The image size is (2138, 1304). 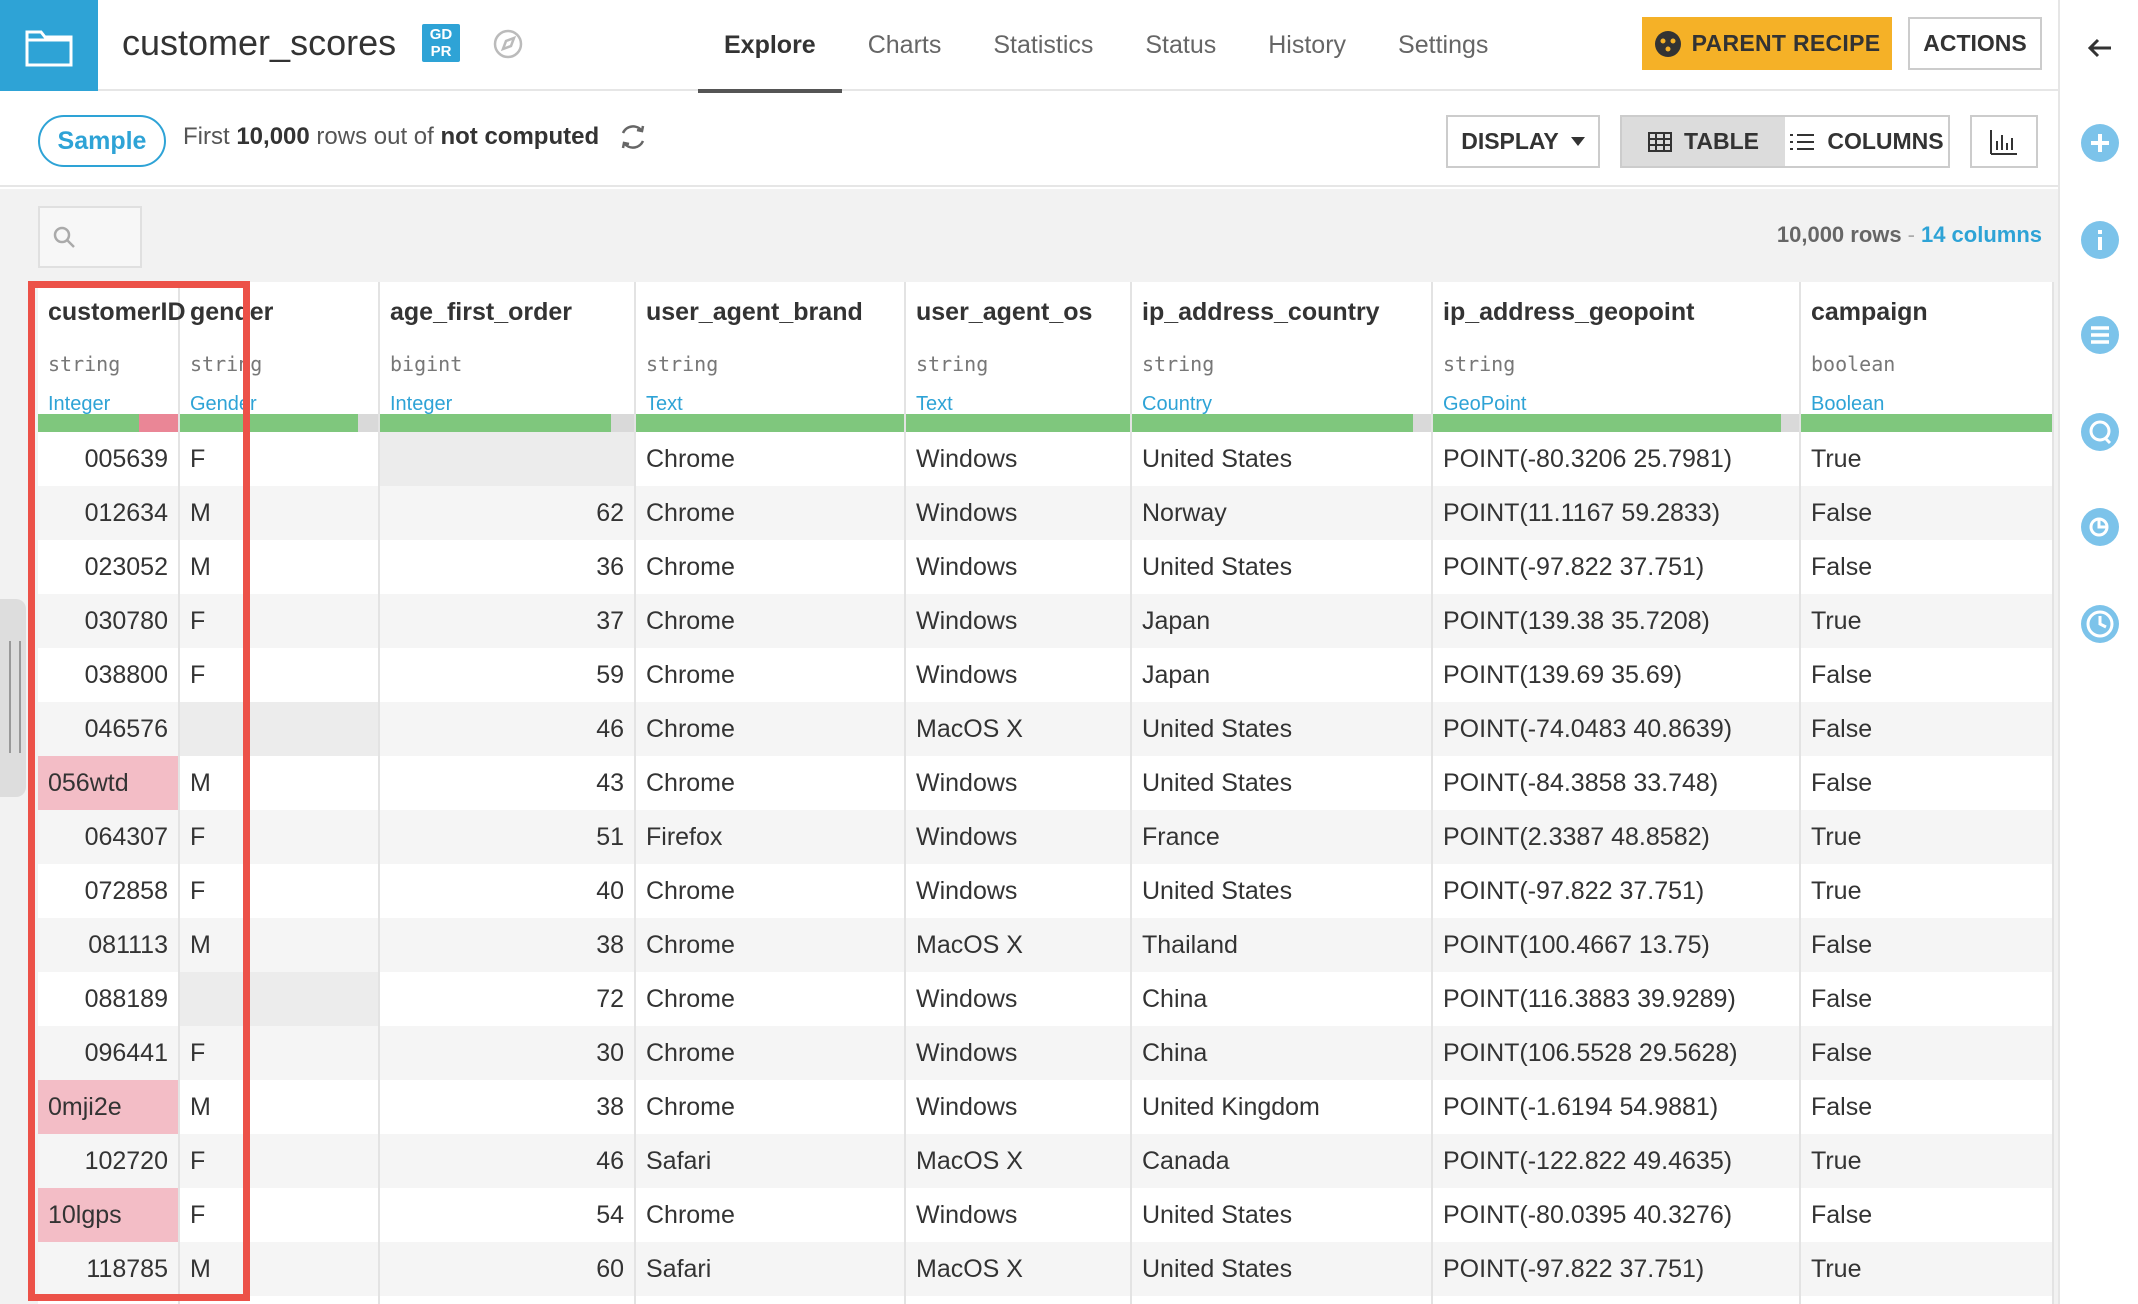 What do you see at coordinates (112, 357) in the screenshot?
I see `column-header: customerID string Integer` at bounding box center [112, 357].